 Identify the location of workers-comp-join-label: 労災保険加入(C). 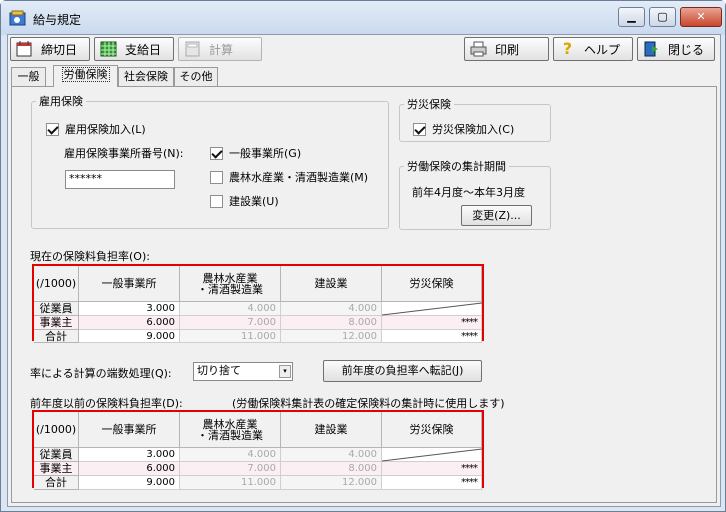
(473, 129).